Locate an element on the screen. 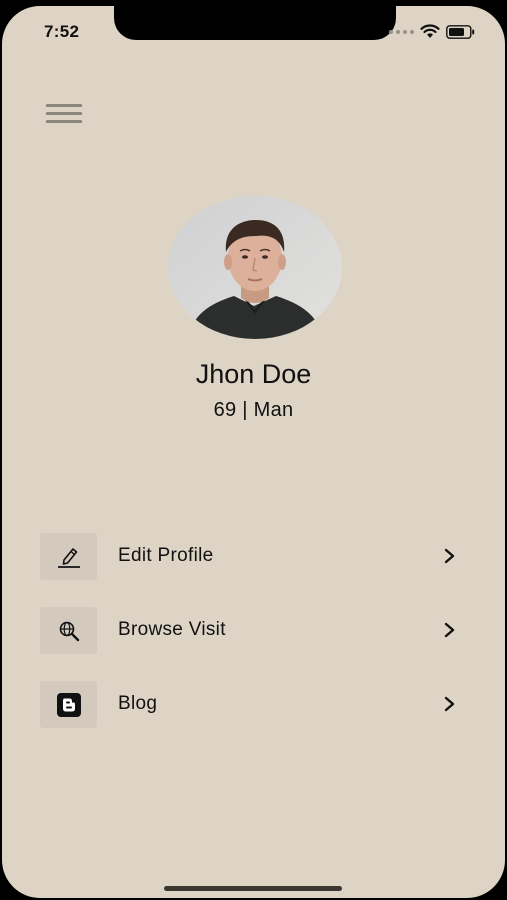 The height and width of the screenshot is (900, 507). menu-item-label: Blog is located at coordinates (138, 703).